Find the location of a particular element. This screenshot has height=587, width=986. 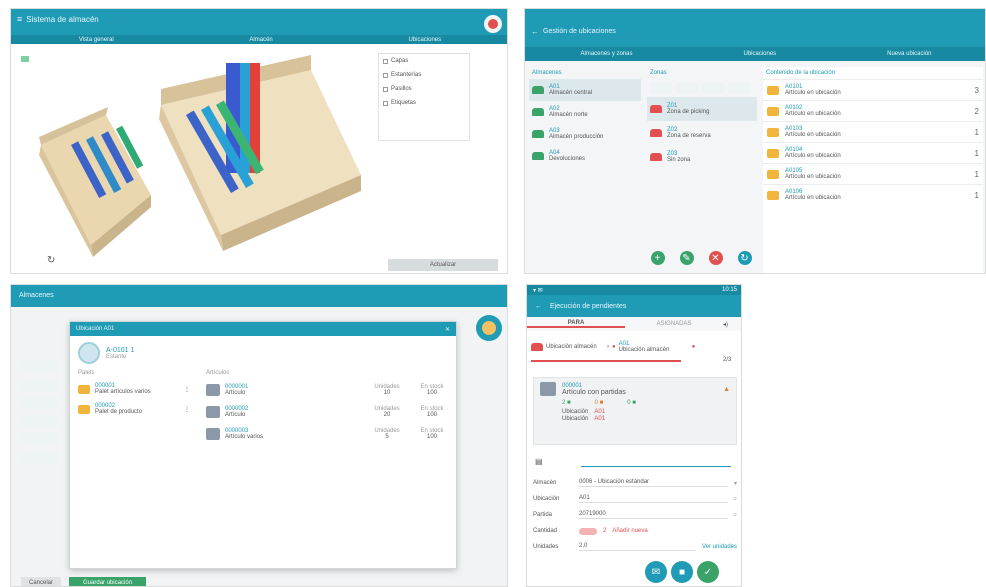

save-location-button: Guardar ubicación is located at coordinates (108, 581).